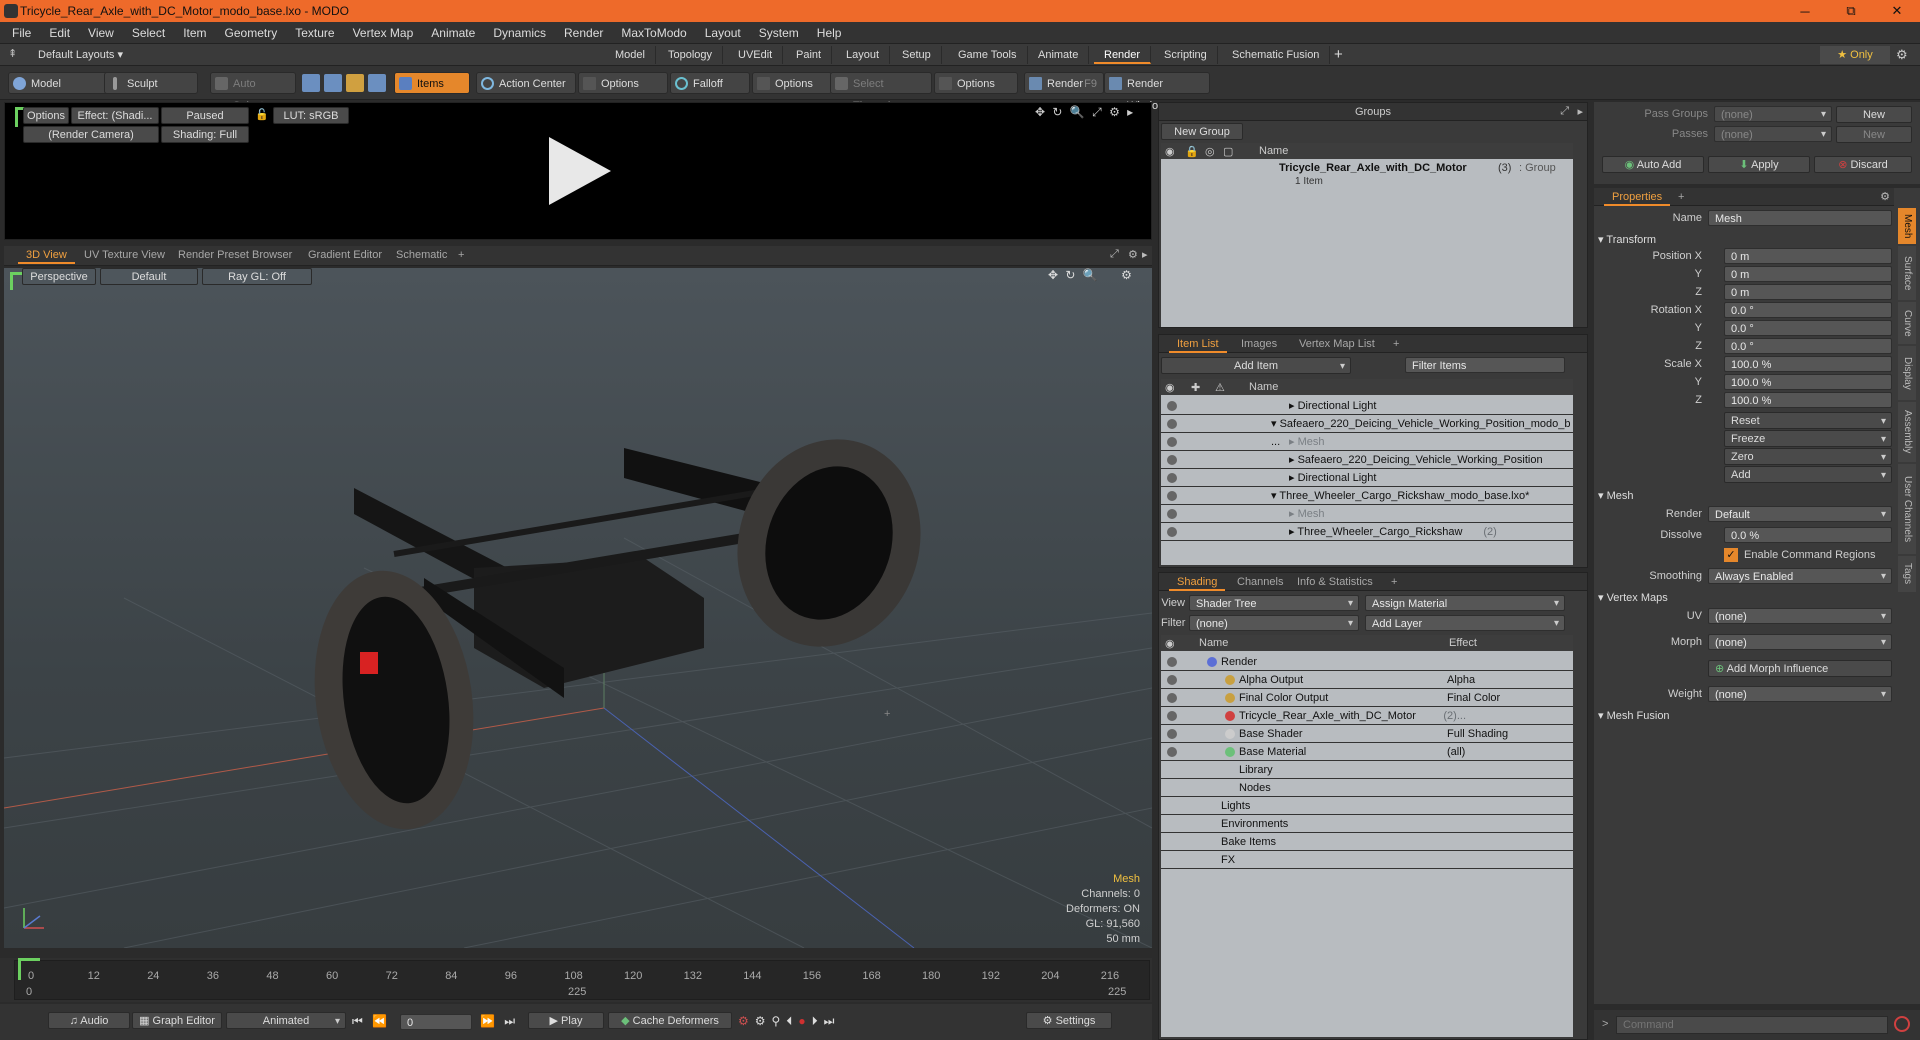  What do you see at coordinates (832, 1021) in the screenshot?
I see `skip-icon: ⏭` at bounding box center [832, 1021].